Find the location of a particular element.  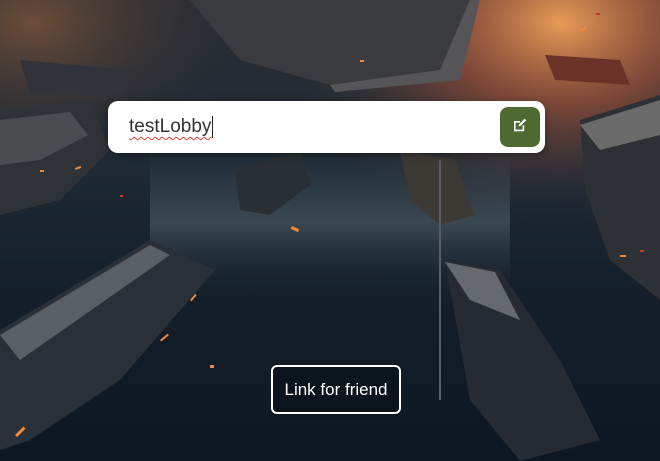

text-caret is located at coordinates (213, 126).